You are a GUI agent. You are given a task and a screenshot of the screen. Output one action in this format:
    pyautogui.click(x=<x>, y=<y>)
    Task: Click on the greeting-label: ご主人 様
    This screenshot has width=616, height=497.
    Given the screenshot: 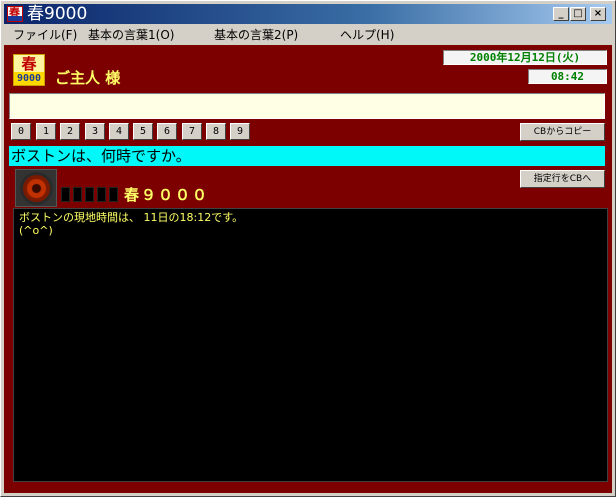 What is the action you would take?
    pyautogui.click(x=88, y=78)
    